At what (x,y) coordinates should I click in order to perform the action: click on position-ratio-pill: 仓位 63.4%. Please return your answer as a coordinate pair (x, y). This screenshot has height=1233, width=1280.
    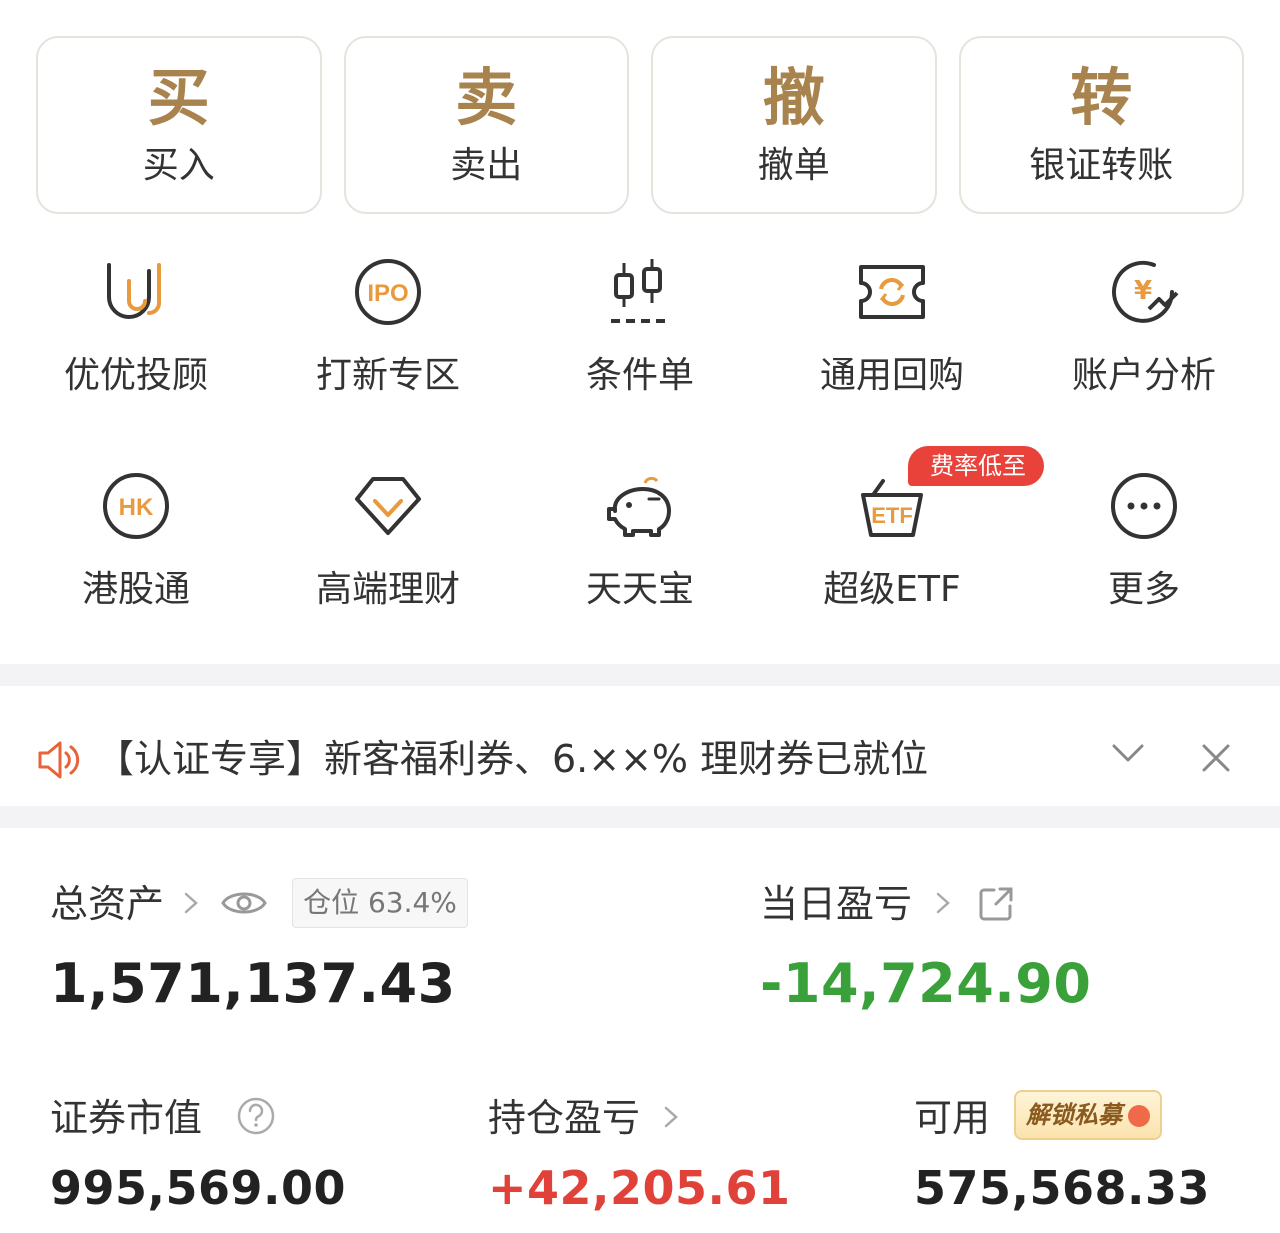
    Looking at the image, I should click on (380, 903).